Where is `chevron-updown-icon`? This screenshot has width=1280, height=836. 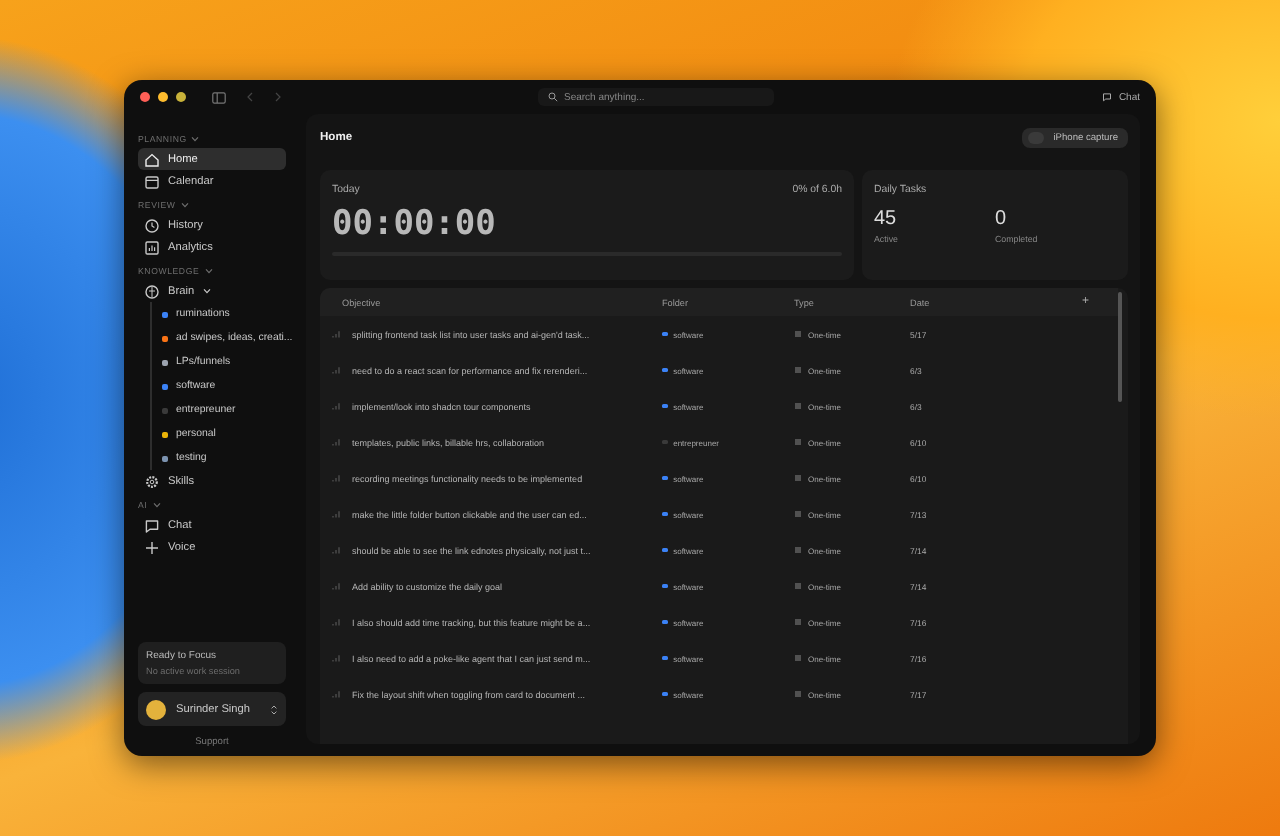 chevron-updown-icon is located at coordinates (274, 709).